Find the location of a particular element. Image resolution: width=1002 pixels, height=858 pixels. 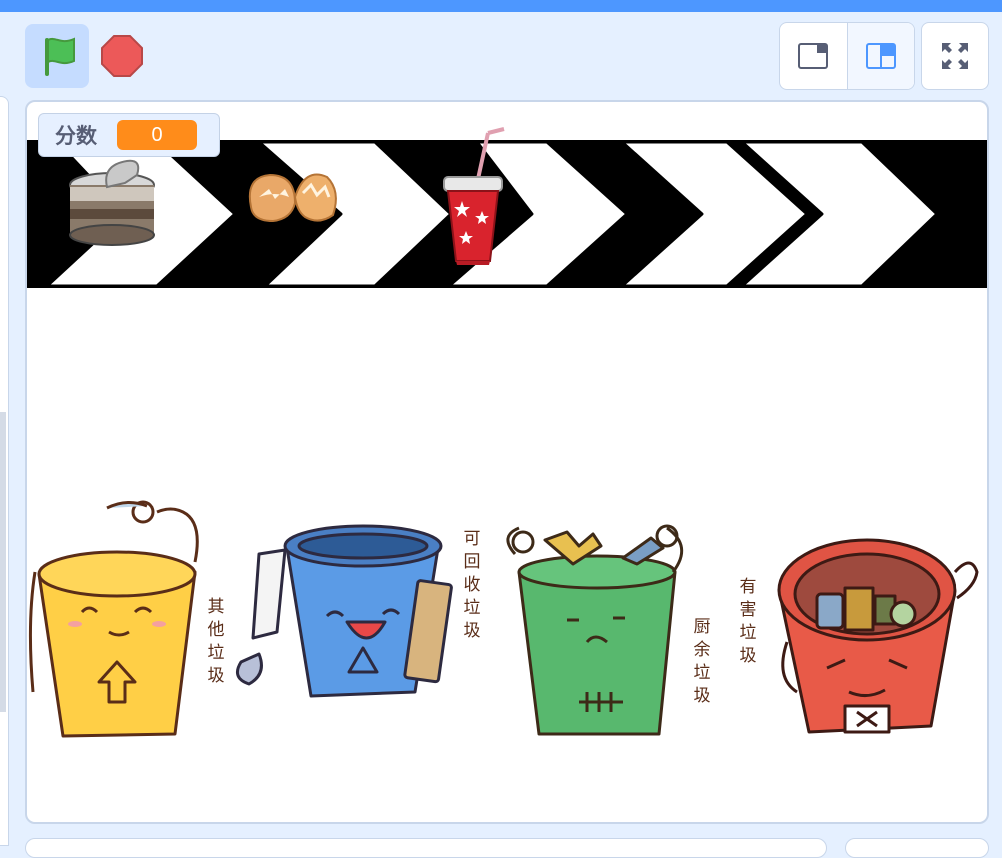

score-label: 分数 is located at coordinates (76, 136).